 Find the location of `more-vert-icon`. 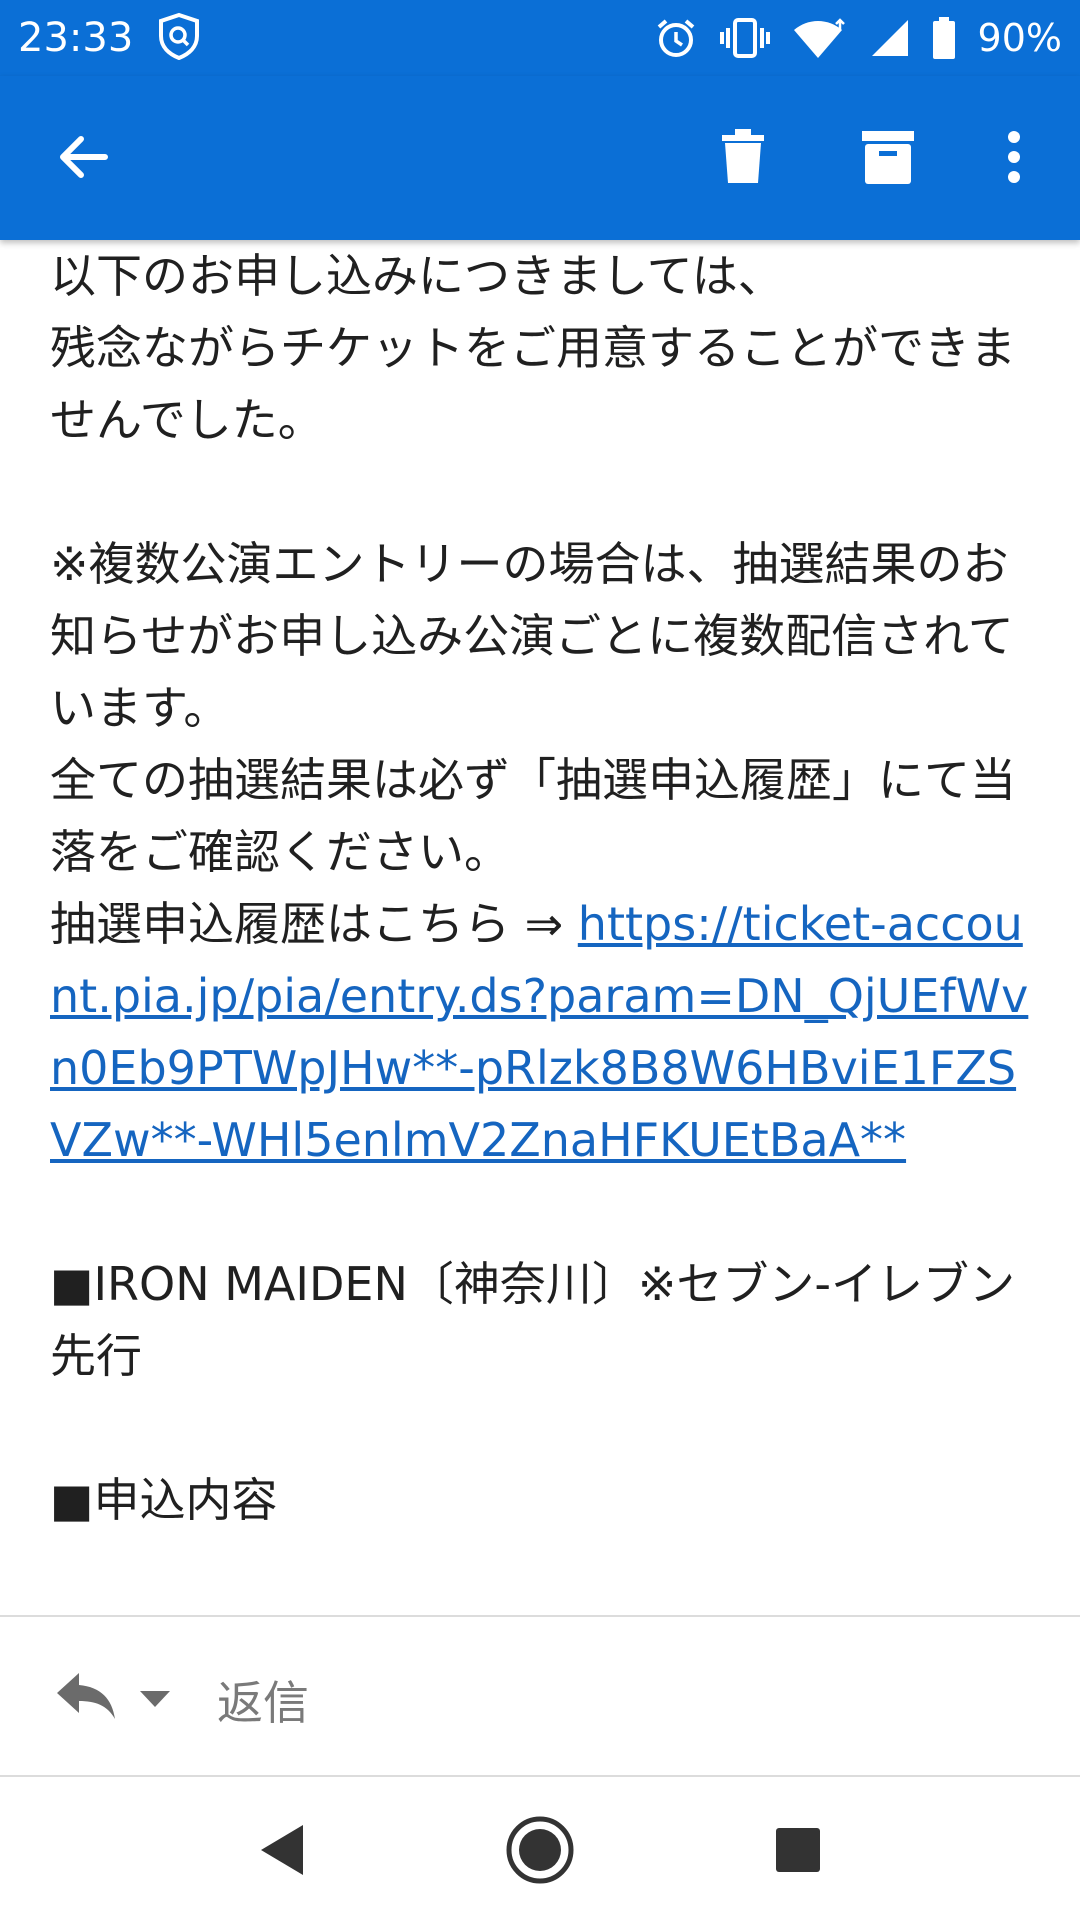

more-vert-icon is located at coordinates (1014, 159).